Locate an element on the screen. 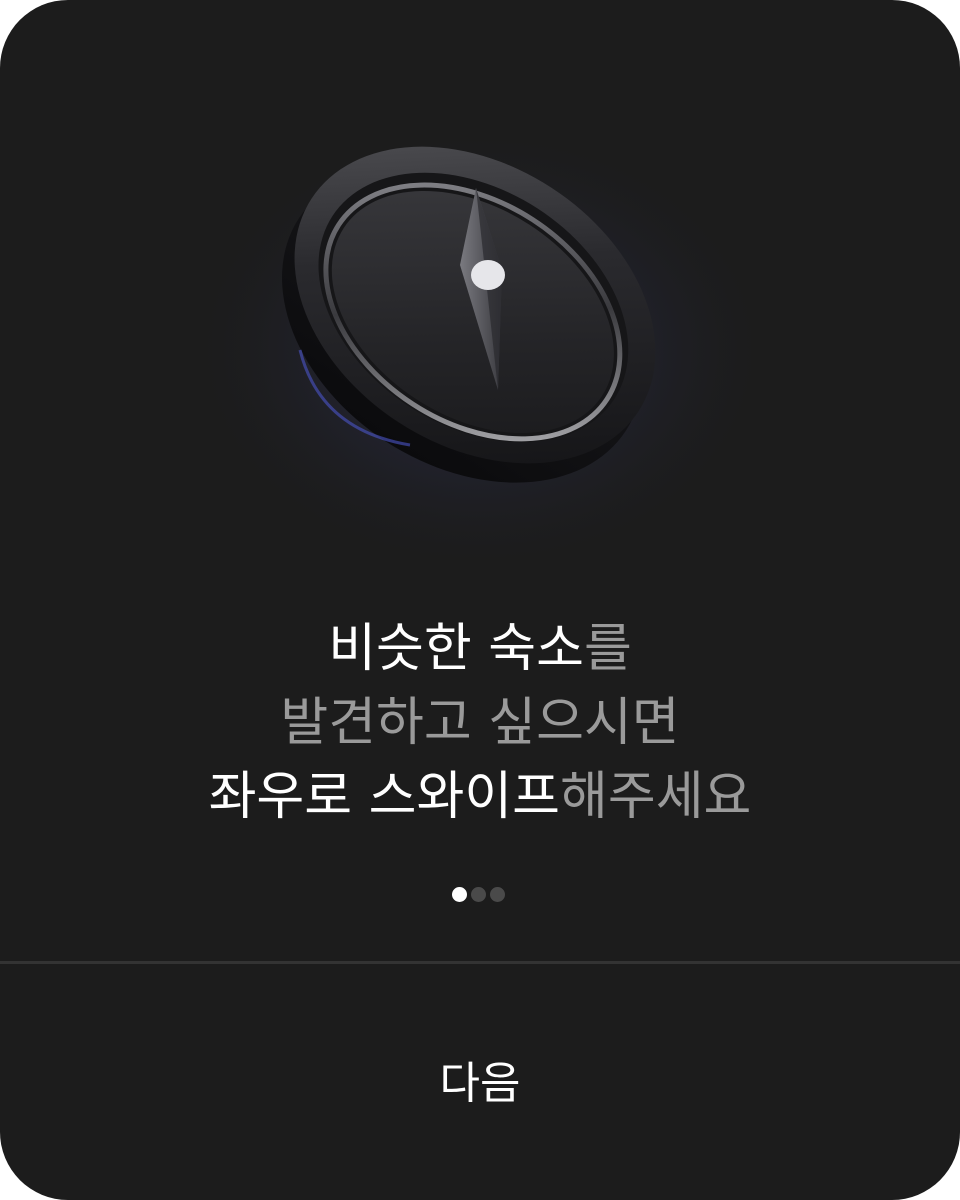  headline-line-1: 비슷한 숙소를 is located at coordinates (480, 649).